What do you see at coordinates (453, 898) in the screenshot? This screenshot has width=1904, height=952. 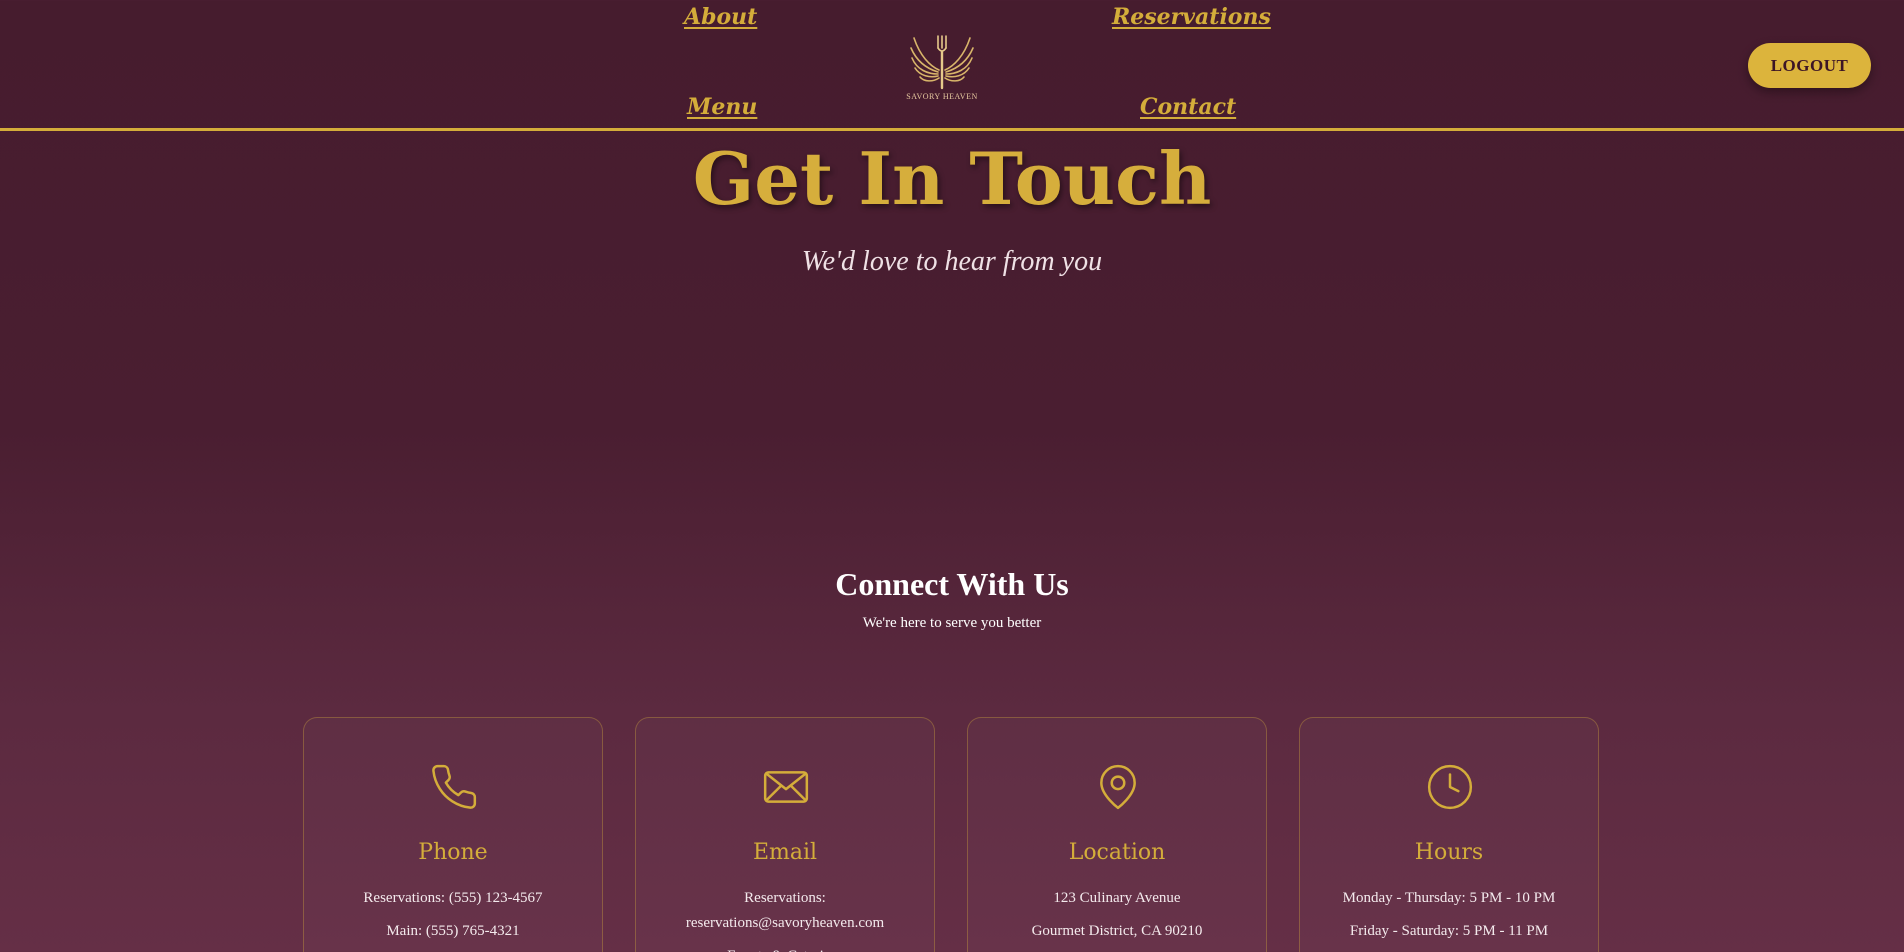 I see `phone-reservations: Reservations: (555) 123-4567` at bounding box center [453, 898].